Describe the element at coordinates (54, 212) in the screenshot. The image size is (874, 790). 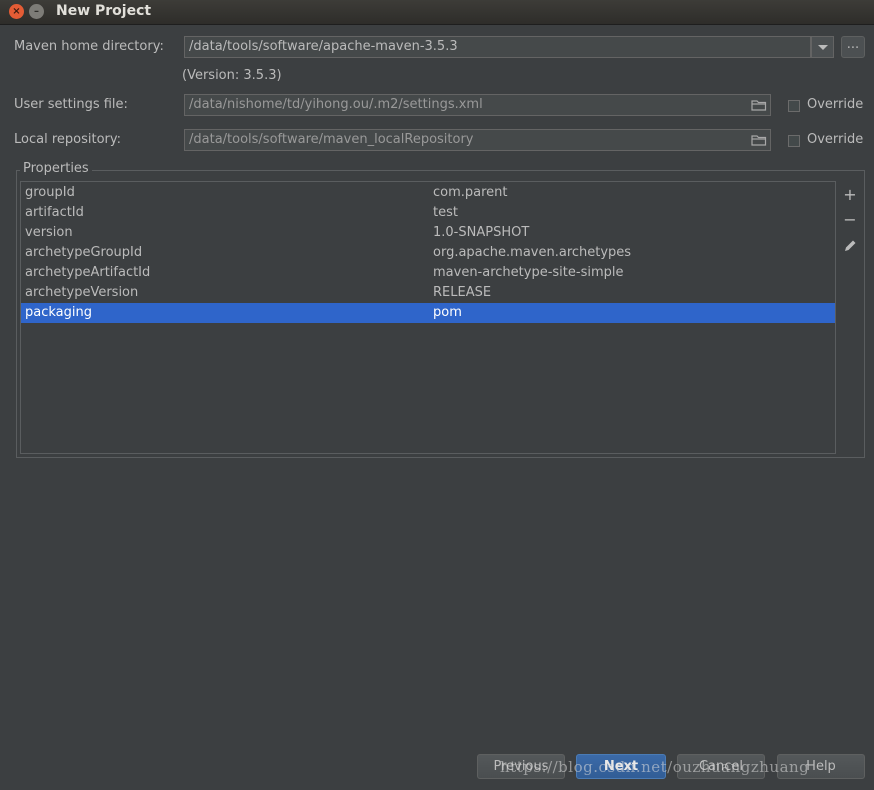
I see `property-key: artifactId` at that location.